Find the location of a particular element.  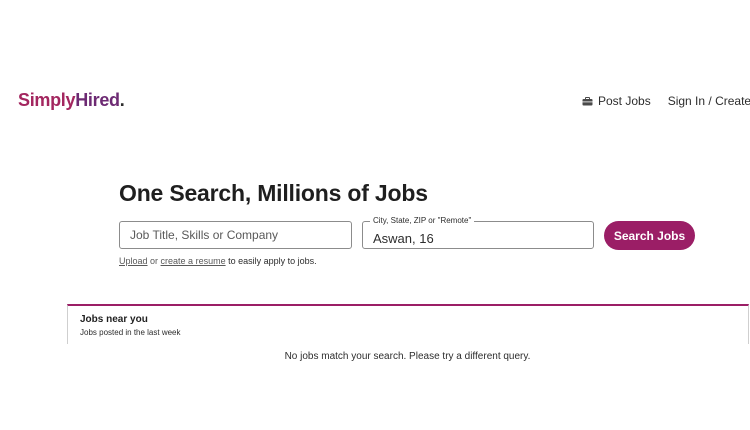

jobs-near-you-subtitle: Jobs posted in the last week is located at coordinates (130, 332).